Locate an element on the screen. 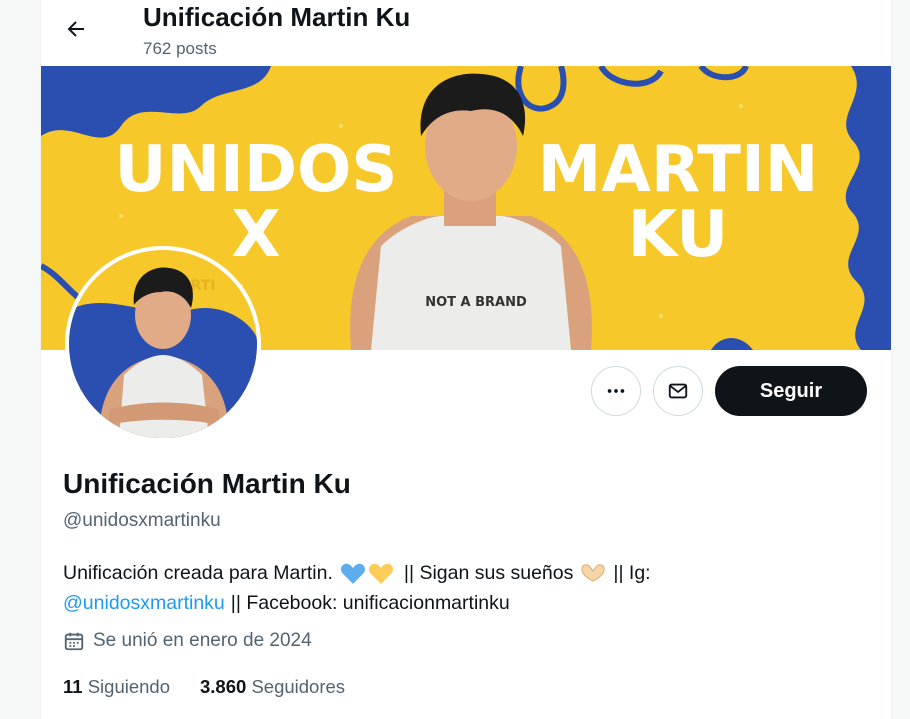 The height and width of the screenshot is (719, 910). profile-avatar: KU MARTI is located at coordinates (163, 344).